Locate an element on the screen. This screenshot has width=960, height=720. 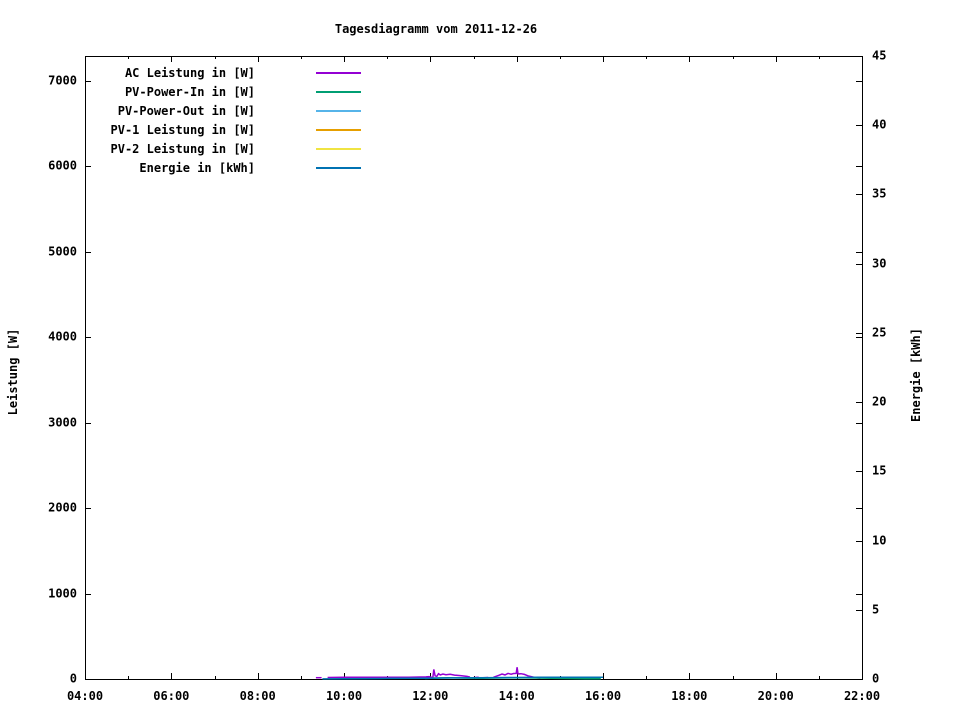
y2-tick-label: 5 is located at coordinates (876, 609).